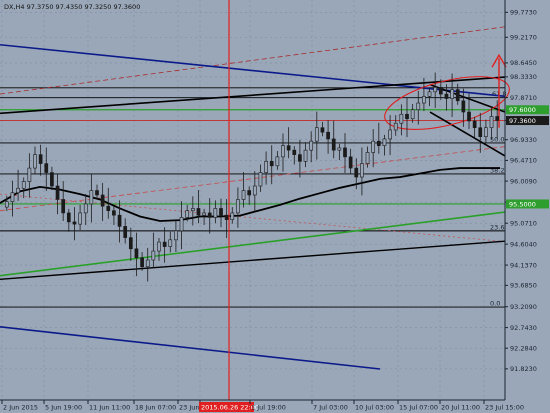 This screenshot has width=550, height=413. Describe the element at coordinates (109, 408) in the screenshot. I see `x-tick-label: 11 Jun 11:00` at that location.